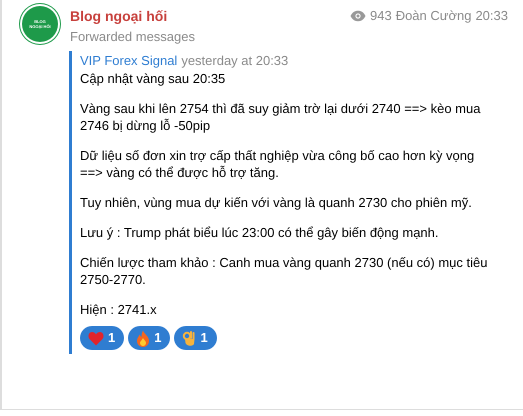  What do you see at coordinates (358, 16) in the screenshot?
I see `views-icon` at bounding box center [358, 16].